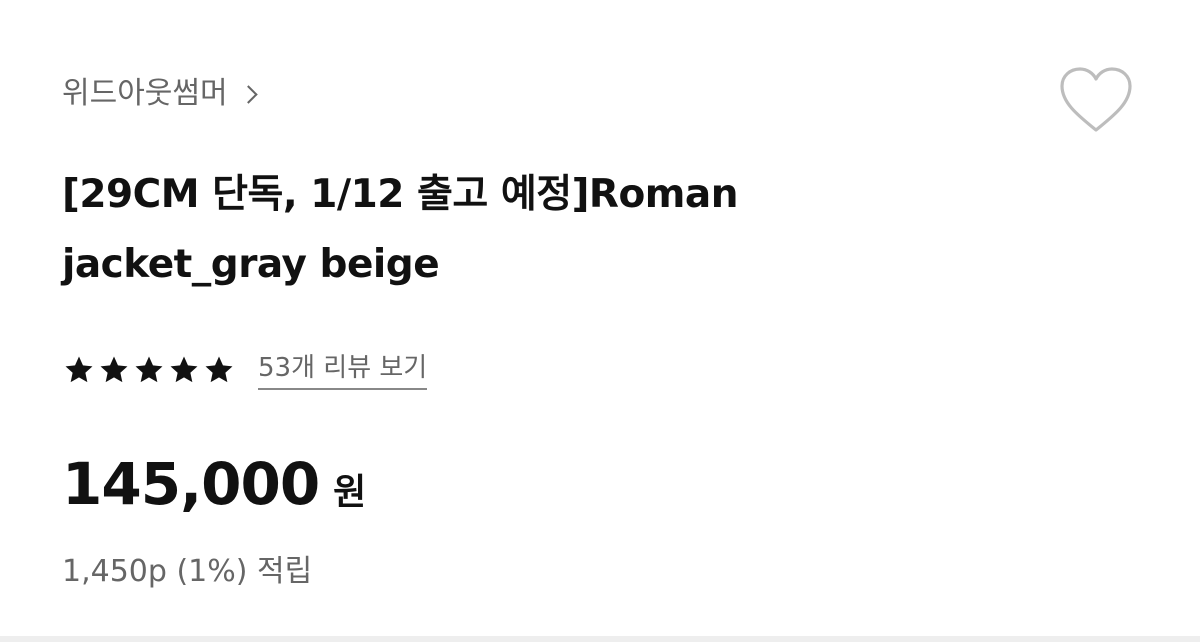  I want to click on price-row: 145,000 원, so click(214, 484).